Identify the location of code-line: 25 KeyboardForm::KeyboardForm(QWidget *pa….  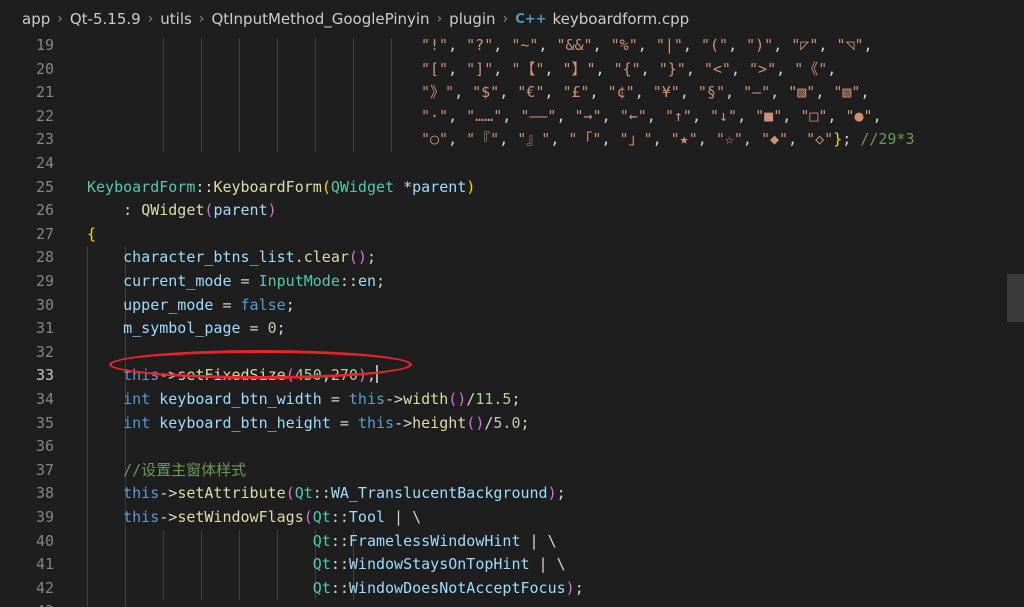
(512, 188).